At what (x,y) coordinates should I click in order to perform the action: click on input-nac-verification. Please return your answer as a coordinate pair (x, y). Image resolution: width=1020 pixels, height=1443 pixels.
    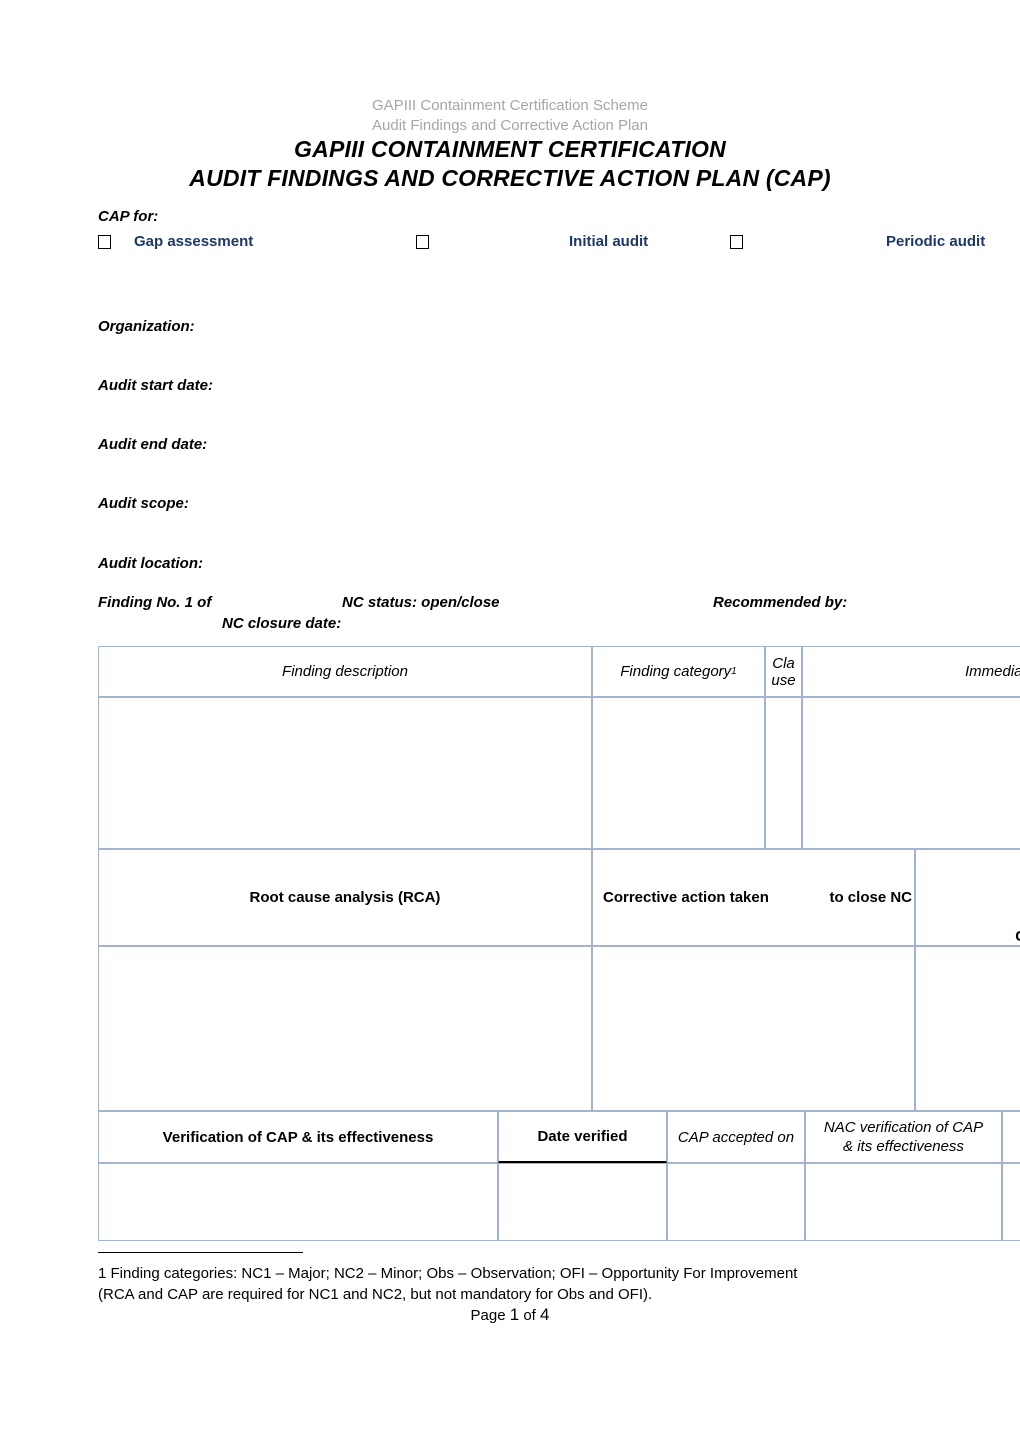
    Looking at the image, I should click on (903, 1202).